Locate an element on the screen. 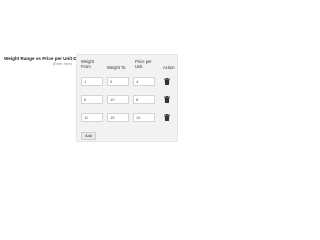  header-weight-from: Weight From is located at coordinates (87, 64).